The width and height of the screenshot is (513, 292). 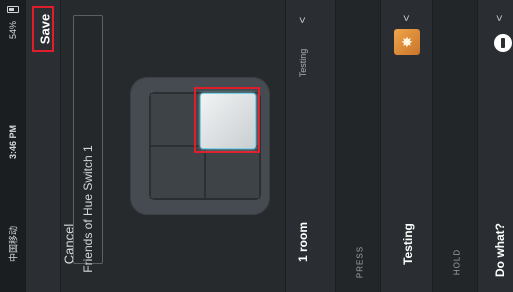 What do you see at coordinates (13, 30) in the screenshot?
I see `battery-level: 54%` at bounding box center [13, 30].